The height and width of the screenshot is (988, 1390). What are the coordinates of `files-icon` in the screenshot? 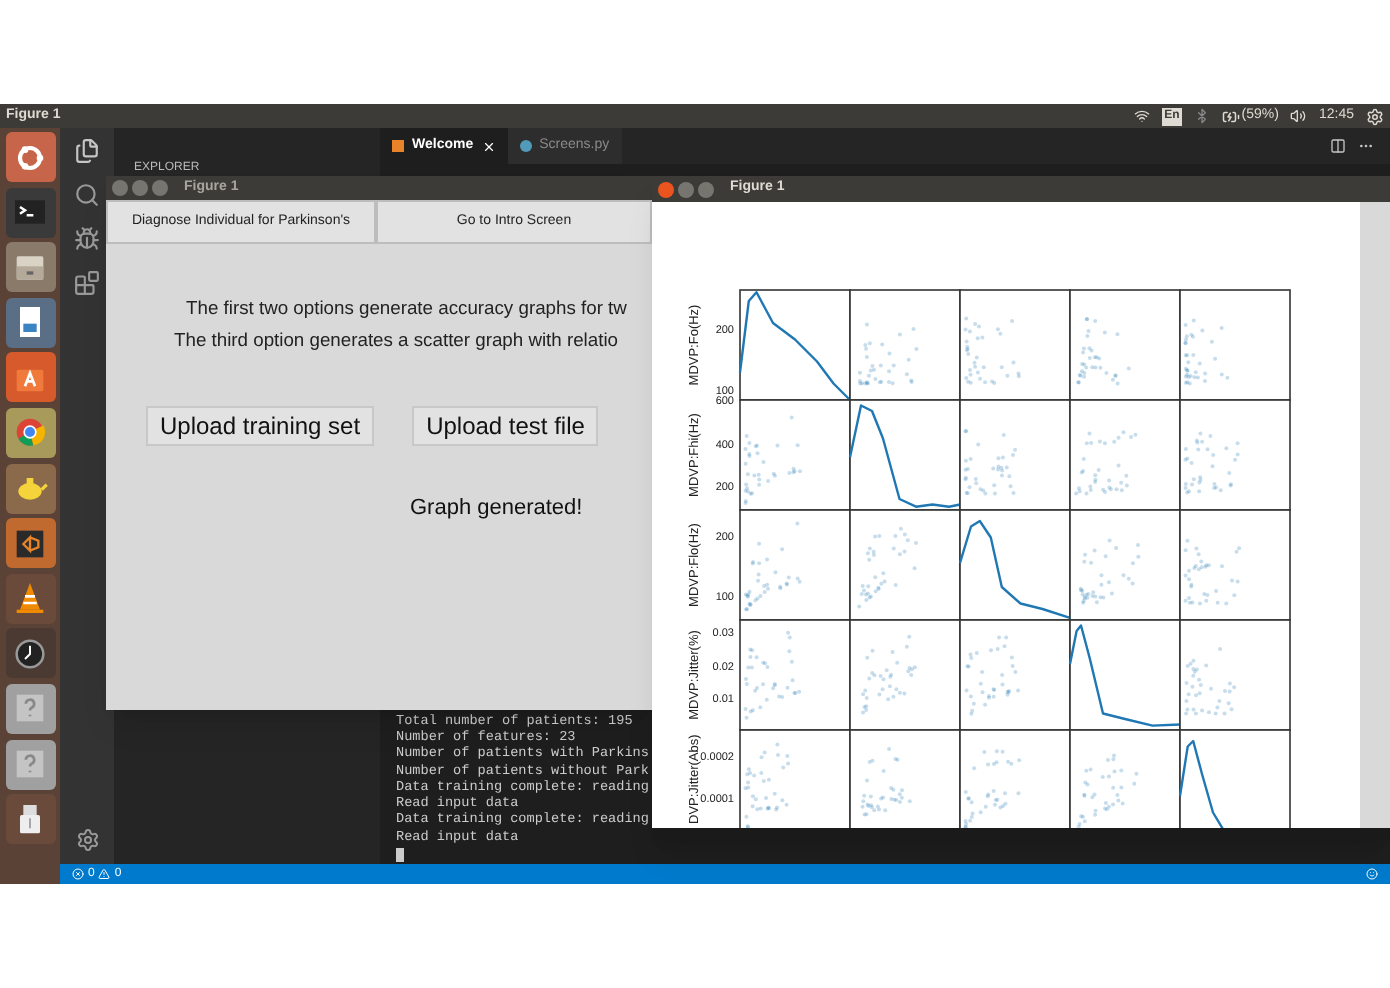 It's located at (87, 151).